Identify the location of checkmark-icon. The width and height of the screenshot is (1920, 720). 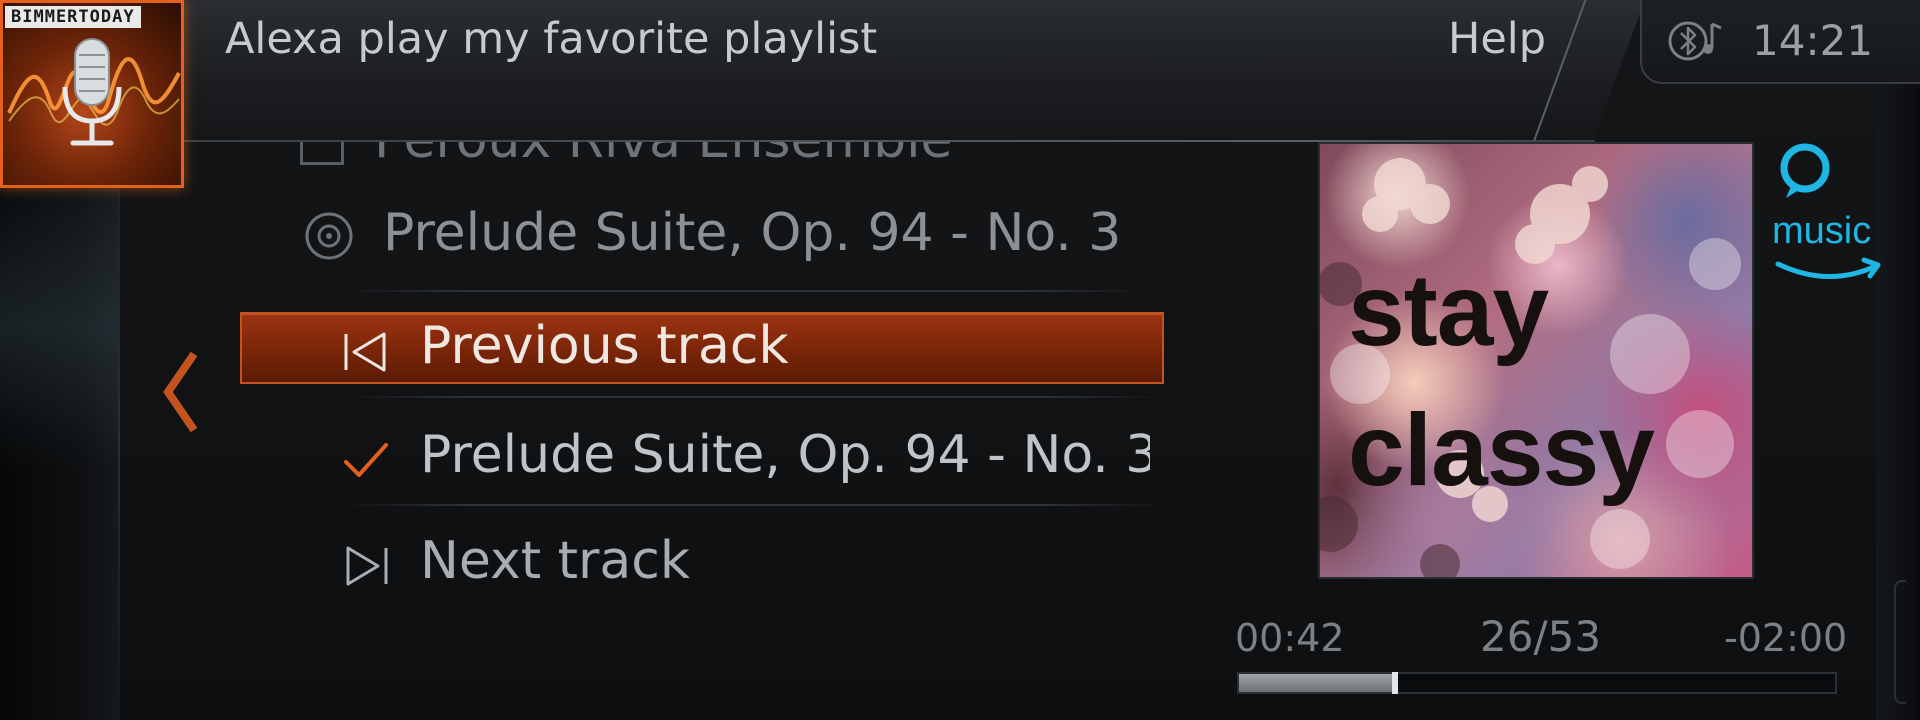
(366, 460).